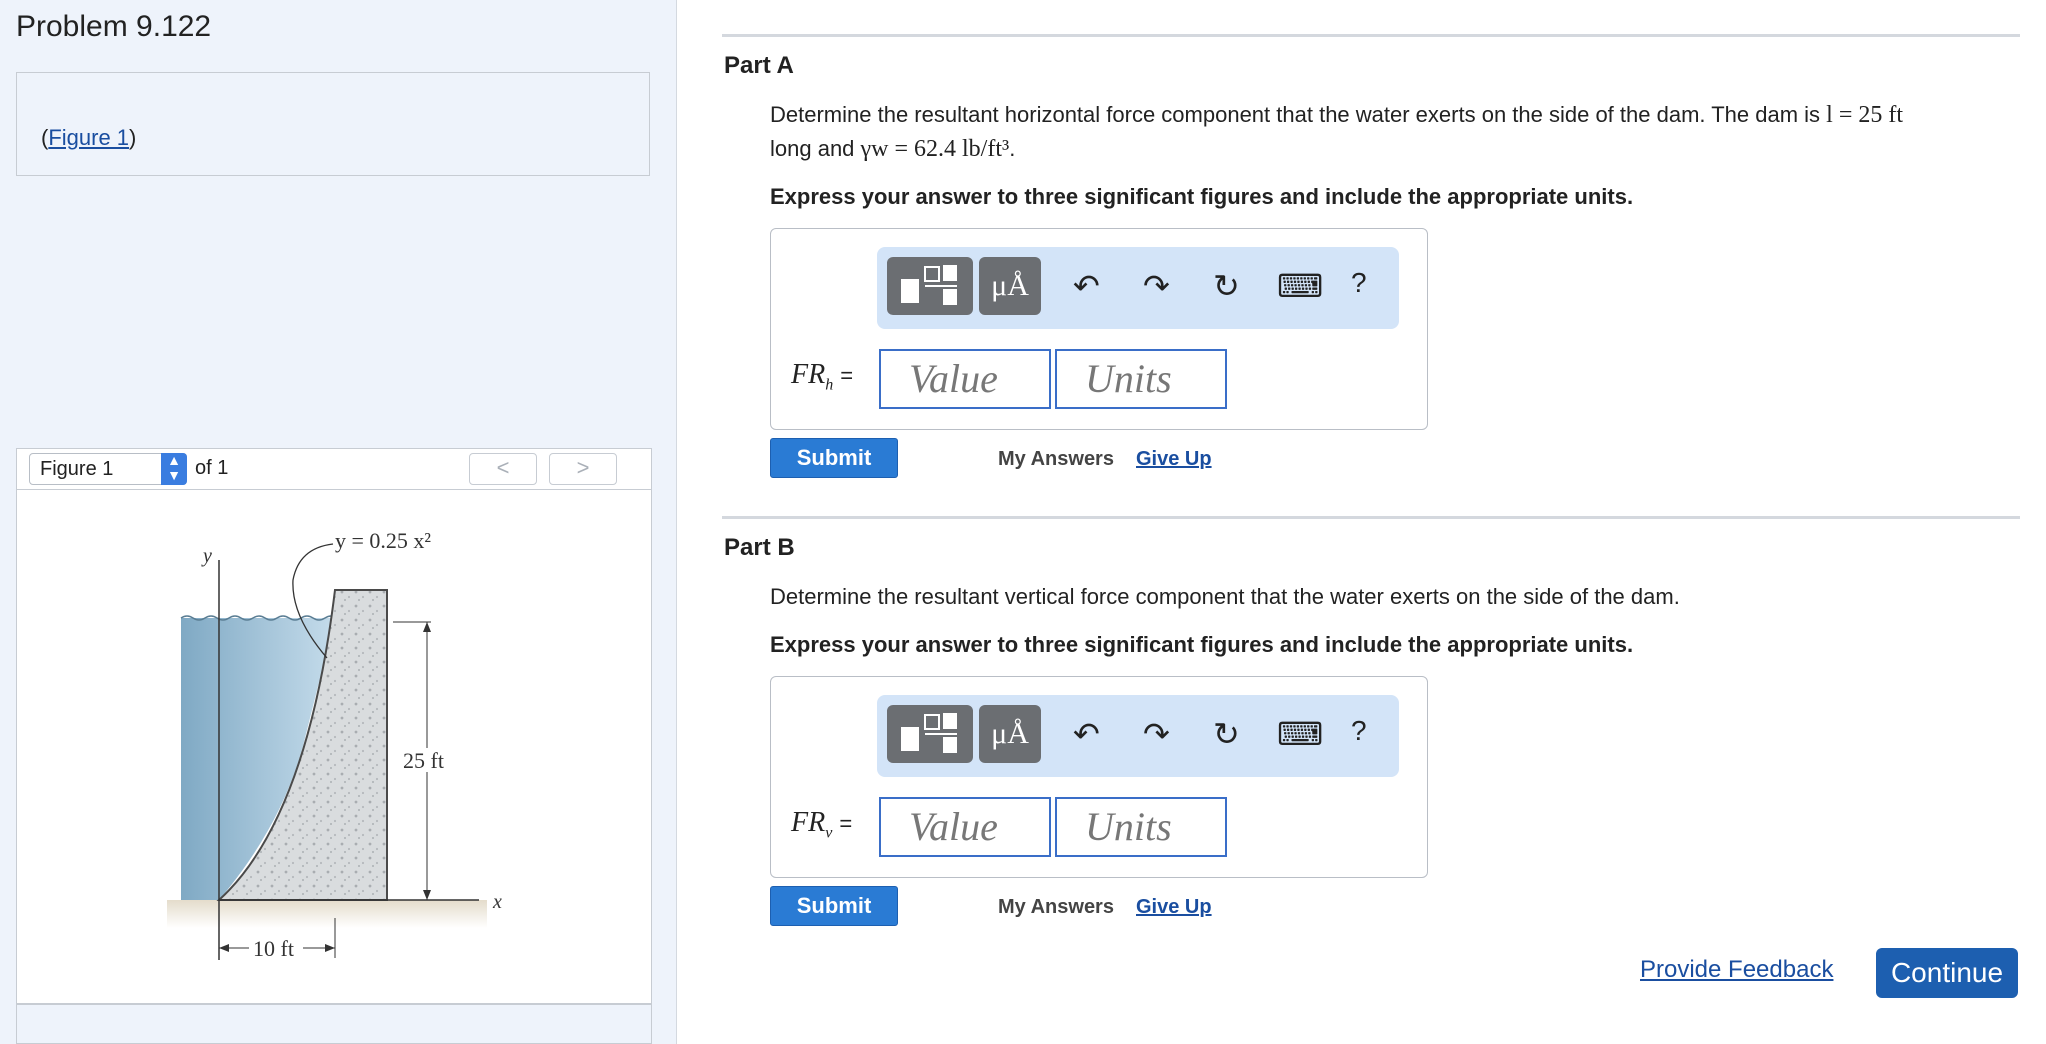 The image size is (2046, 1044). I want to click on ground, so click(327, 914).